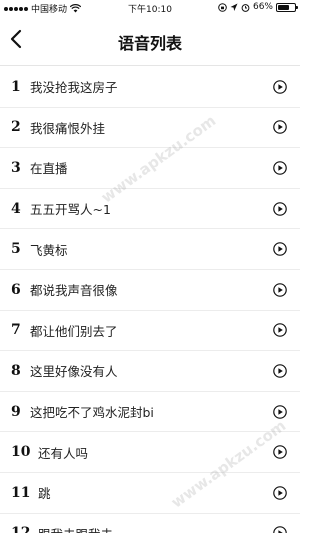  What do you see at coordinates (70, 210) in the screenshot?
I see `item-title: 五五开骂人~1` at bounding box center [70, 210].